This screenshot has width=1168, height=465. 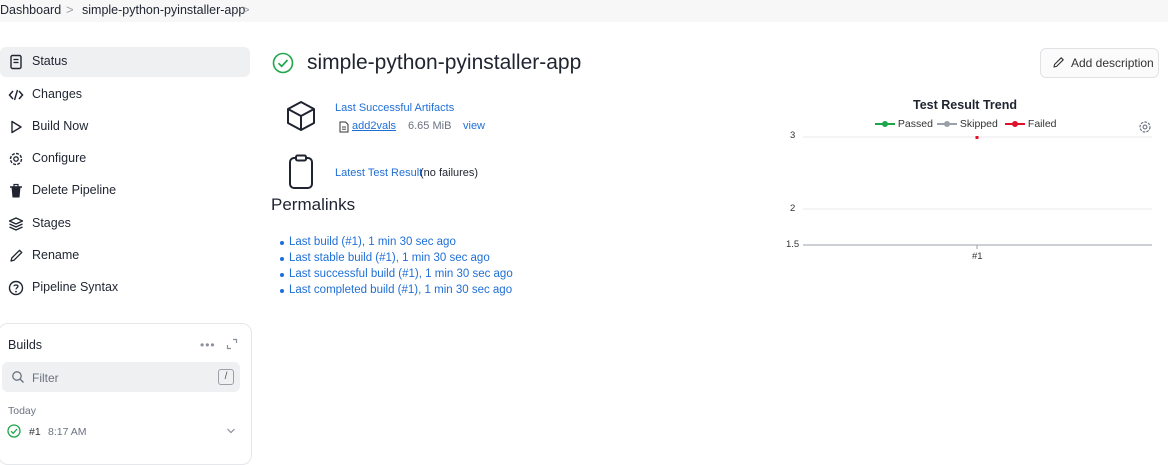 What do you see at coordinates (57, 94) in the screenshot?
I see `sidebar-item-label: Changes` at bounding box center [57, 94].